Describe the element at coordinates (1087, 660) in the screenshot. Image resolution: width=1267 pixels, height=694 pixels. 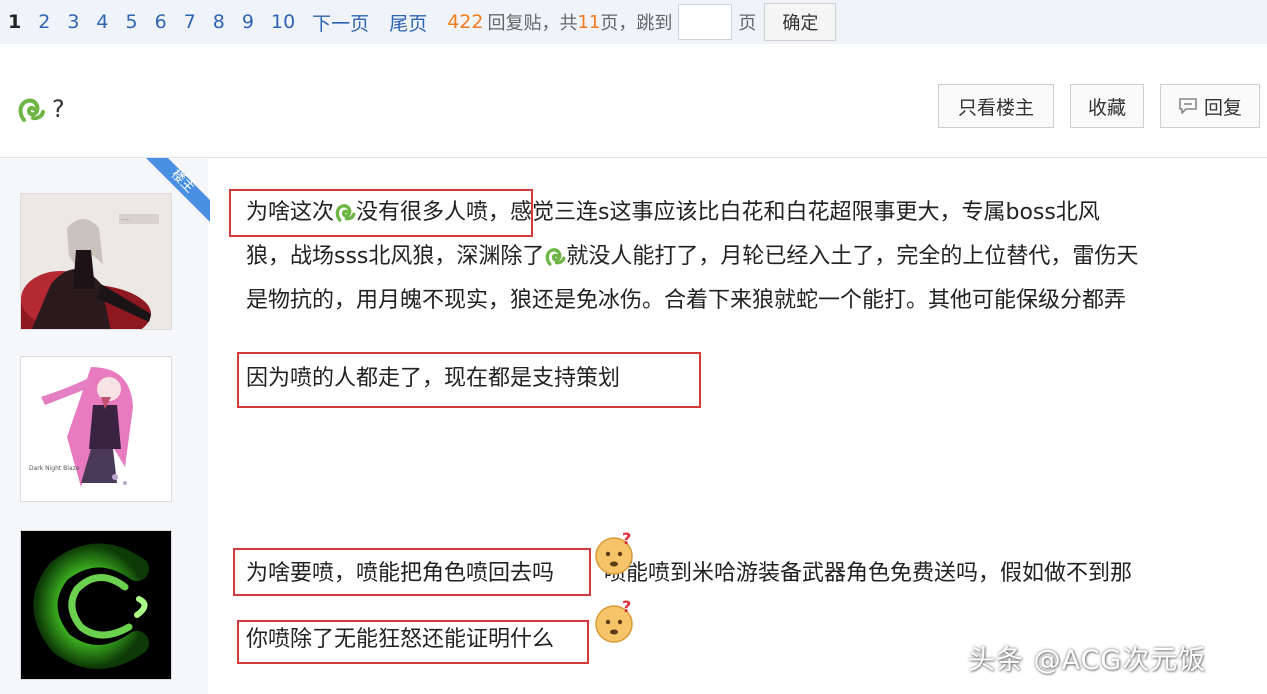
I see `watermark: 头条 @ACG次元饭` at that location.